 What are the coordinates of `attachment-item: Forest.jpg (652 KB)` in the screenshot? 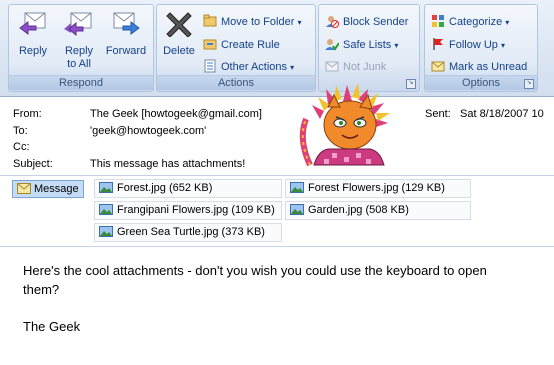 It's located at (188, 188).